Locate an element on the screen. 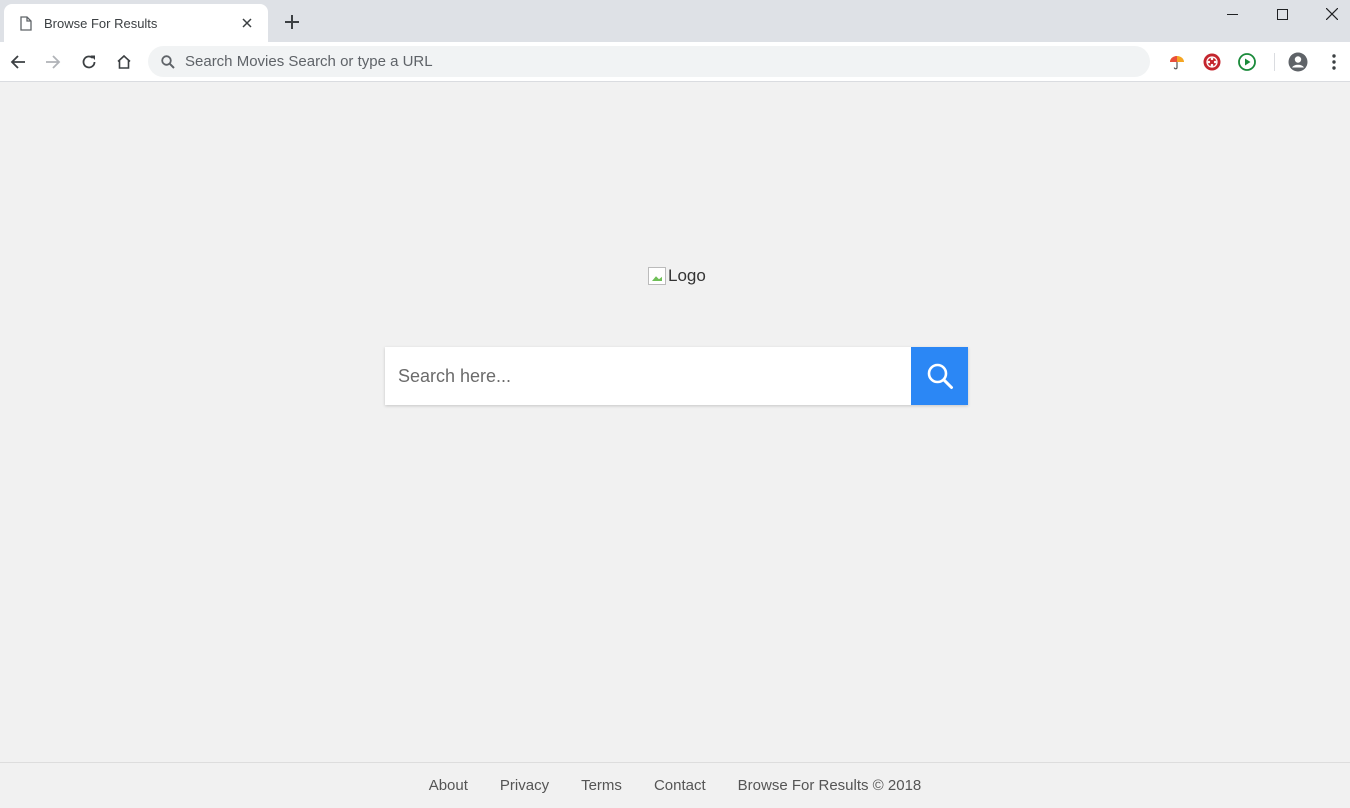 Image resolution: width=1350 pixels, height=808 pixels. search-form is located at coordinates (676, 376).